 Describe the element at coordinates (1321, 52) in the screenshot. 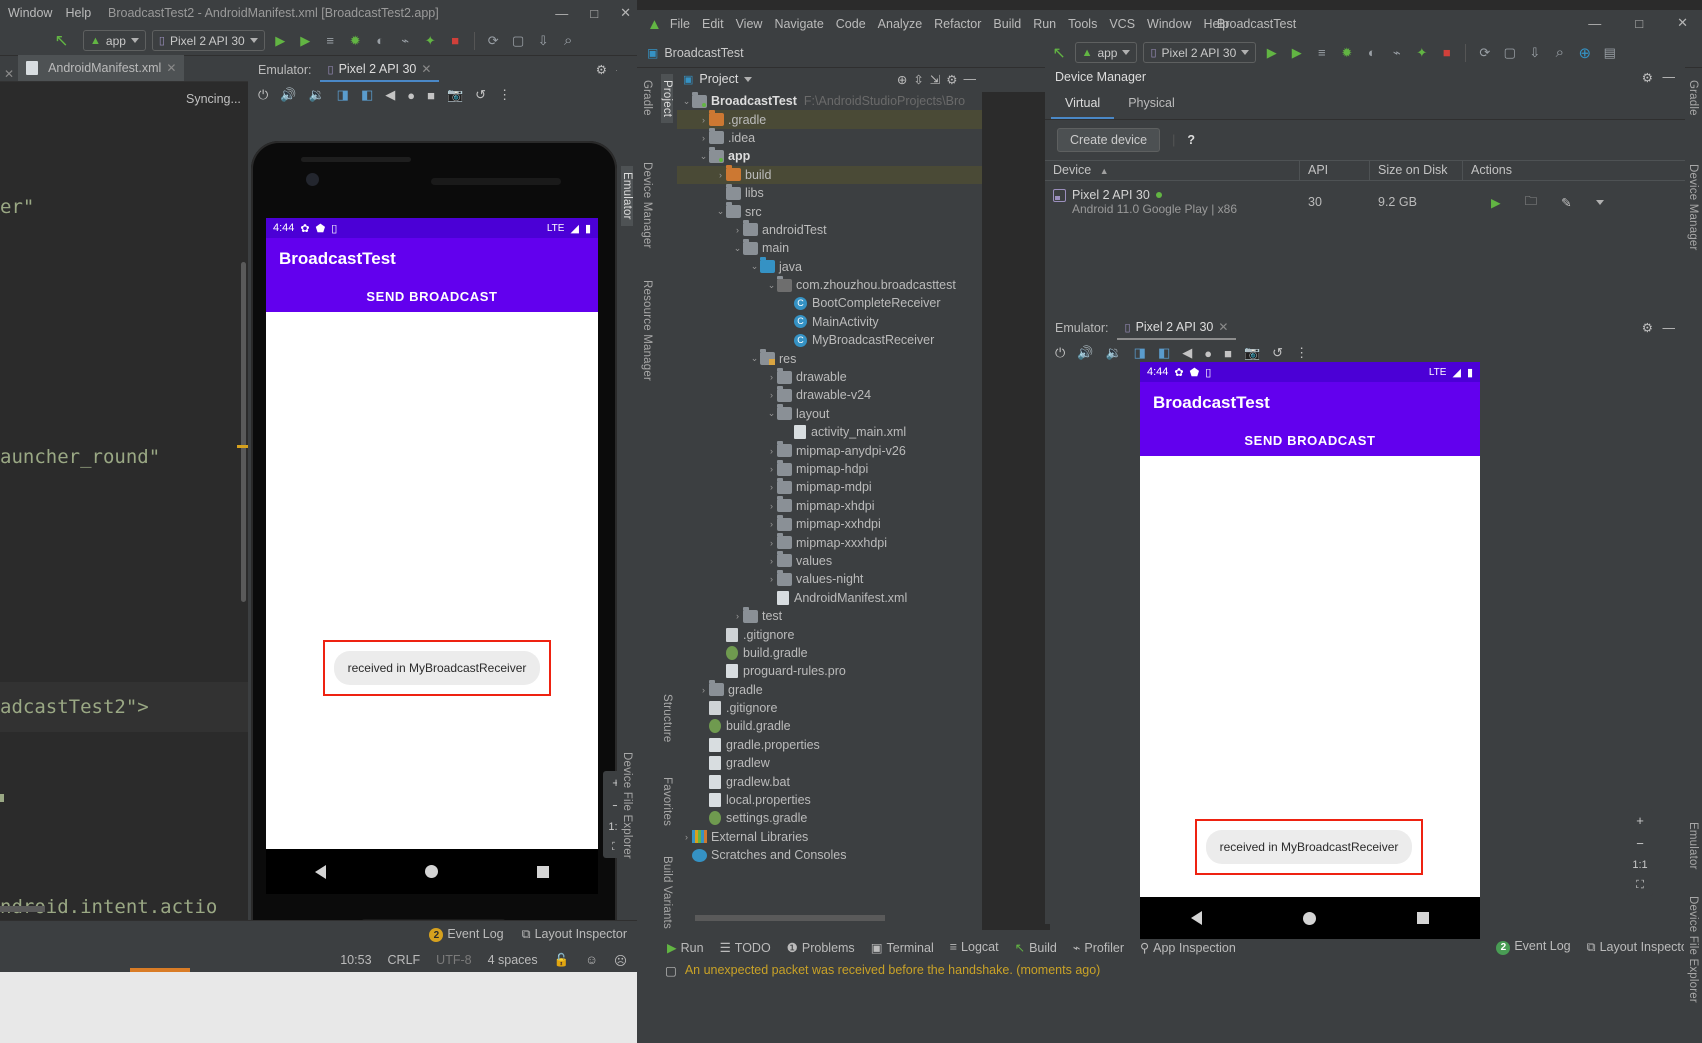

I see `apply-changes-icon: ≡` at that location.